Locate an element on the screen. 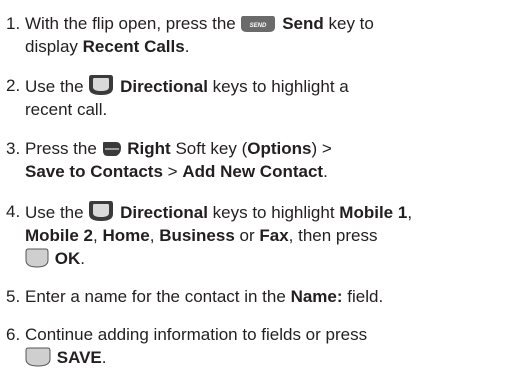 This screenshot has height=379, width=518. right-key-label: Right is located at coordinates (149, 148).